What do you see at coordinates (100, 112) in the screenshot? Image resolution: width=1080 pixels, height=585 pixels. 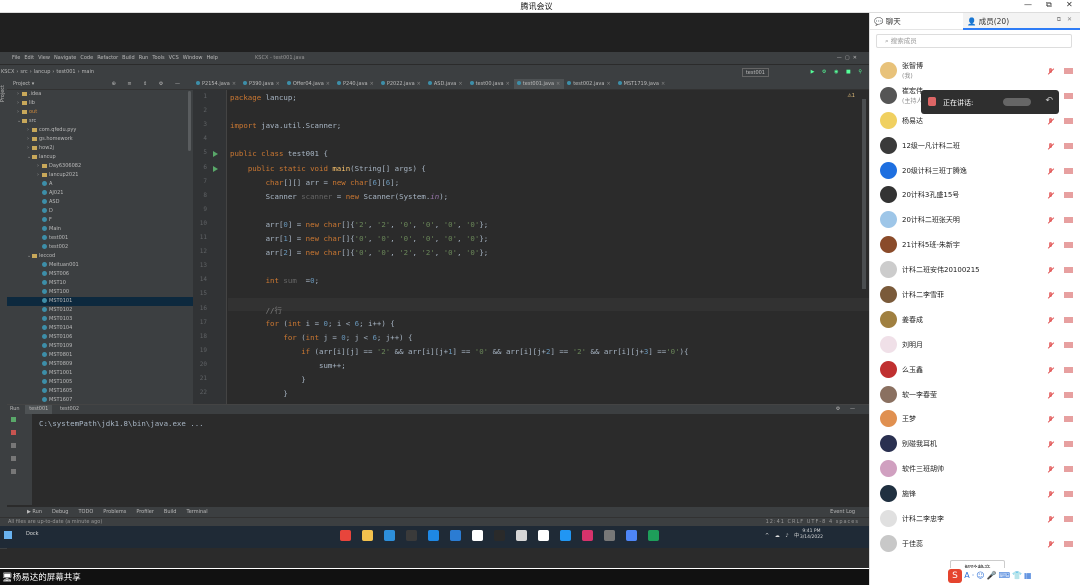 I see `tree-item: ›out` at bounding box center [100, 112].